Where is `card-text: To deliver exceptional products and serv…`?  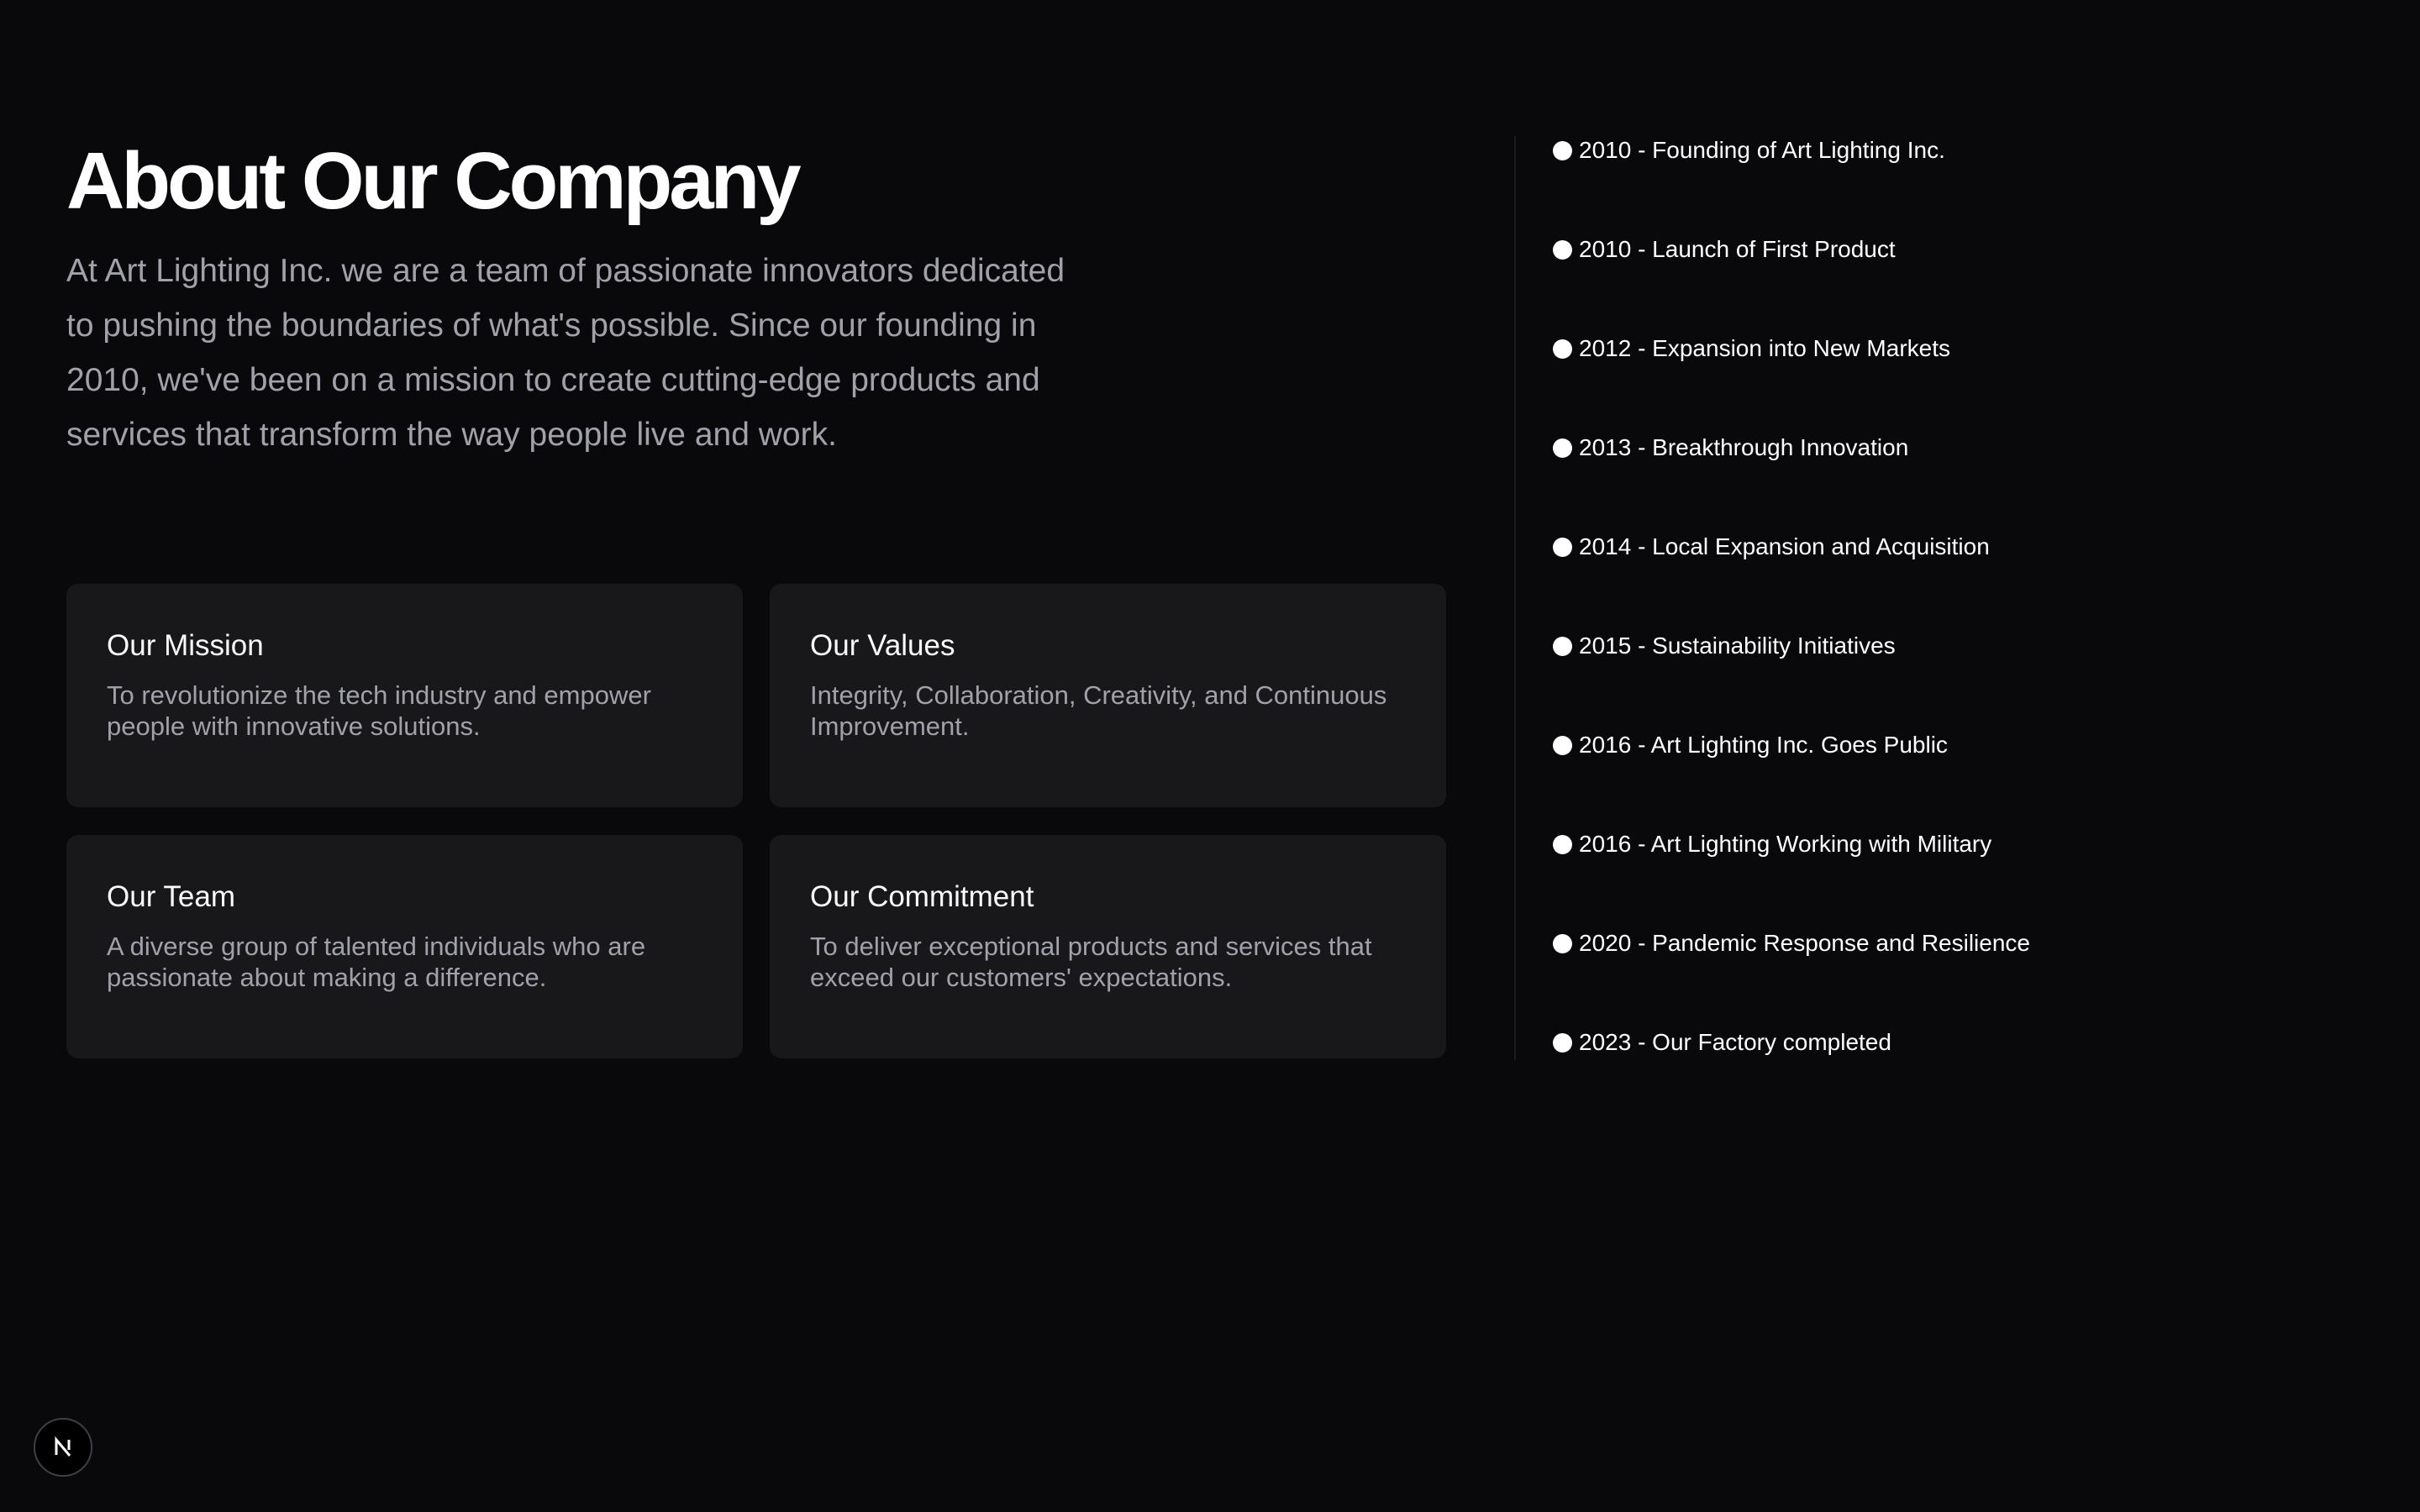
card-text: To deliver exceptional products and serv… is located at coordinates (1091, 962).